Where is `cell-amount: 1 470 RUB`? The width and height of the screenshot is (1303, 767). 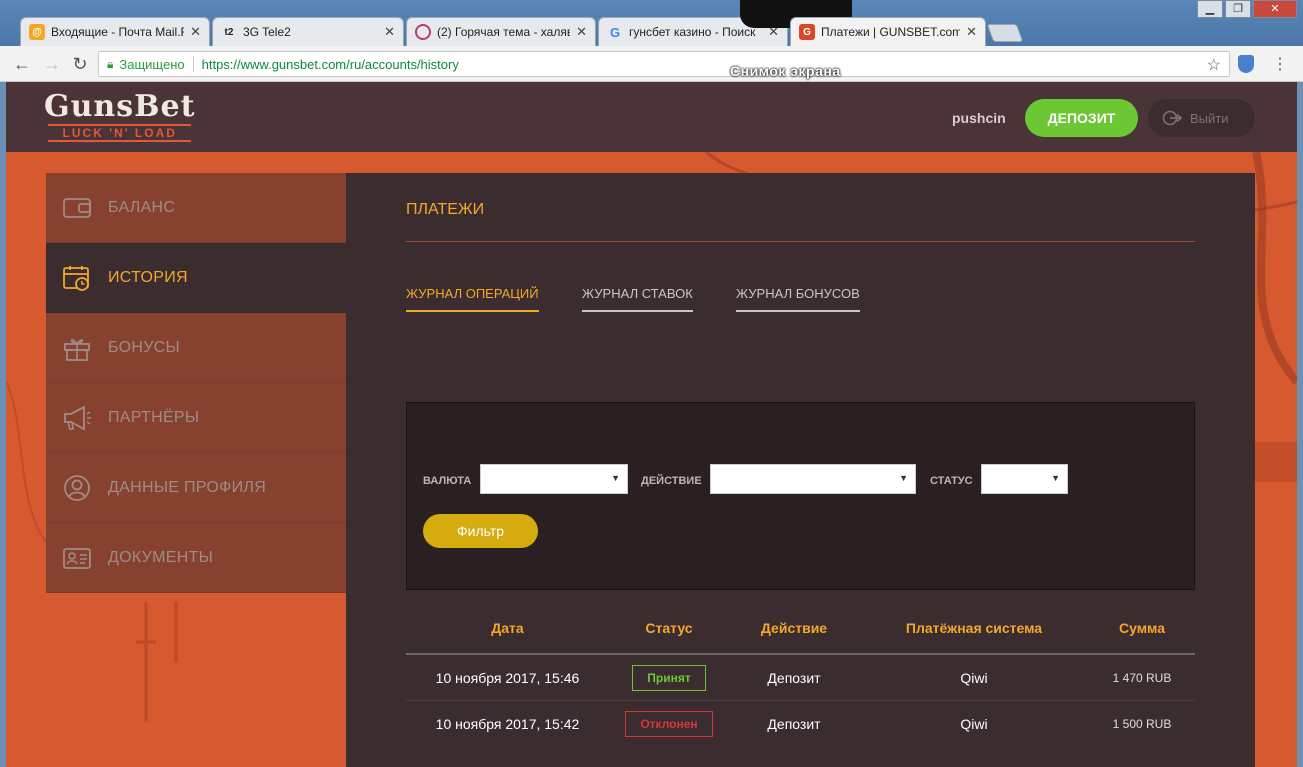
cell-amount: 1 470 RUB is located at coordinates (1142, 677).